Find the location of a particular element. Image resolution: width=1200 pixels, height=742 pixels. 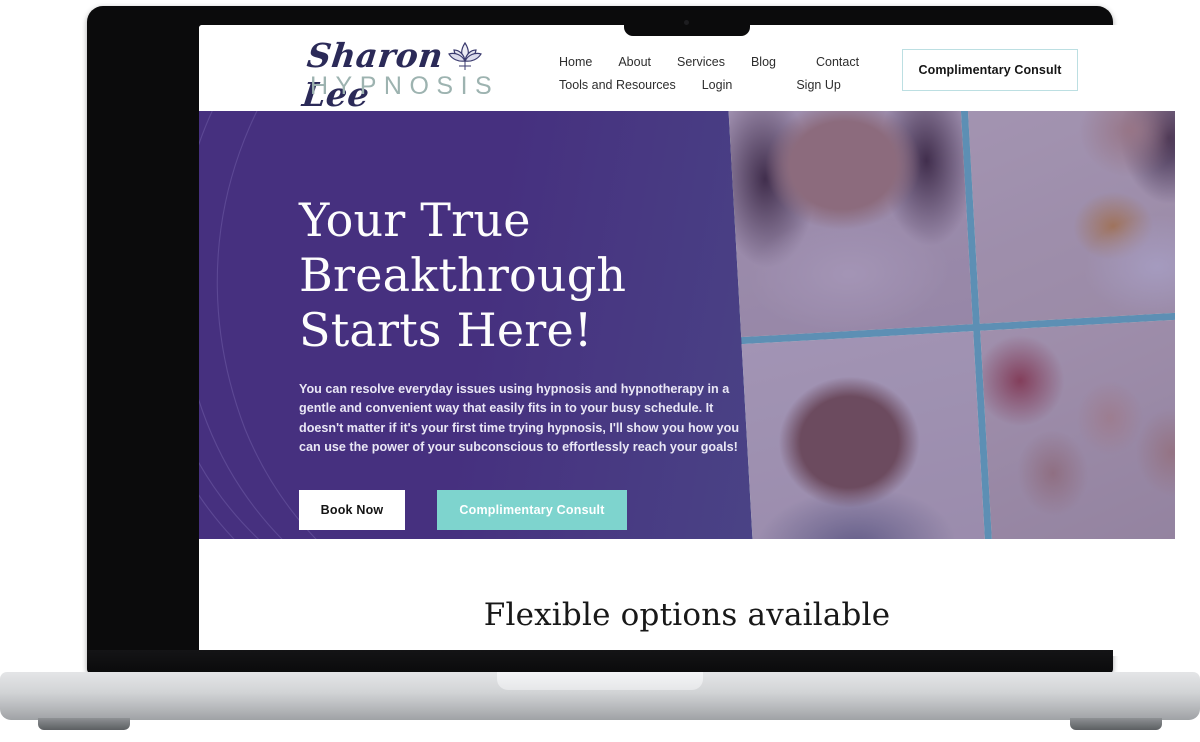

laptop-chin is located at coordinates (600, 662).